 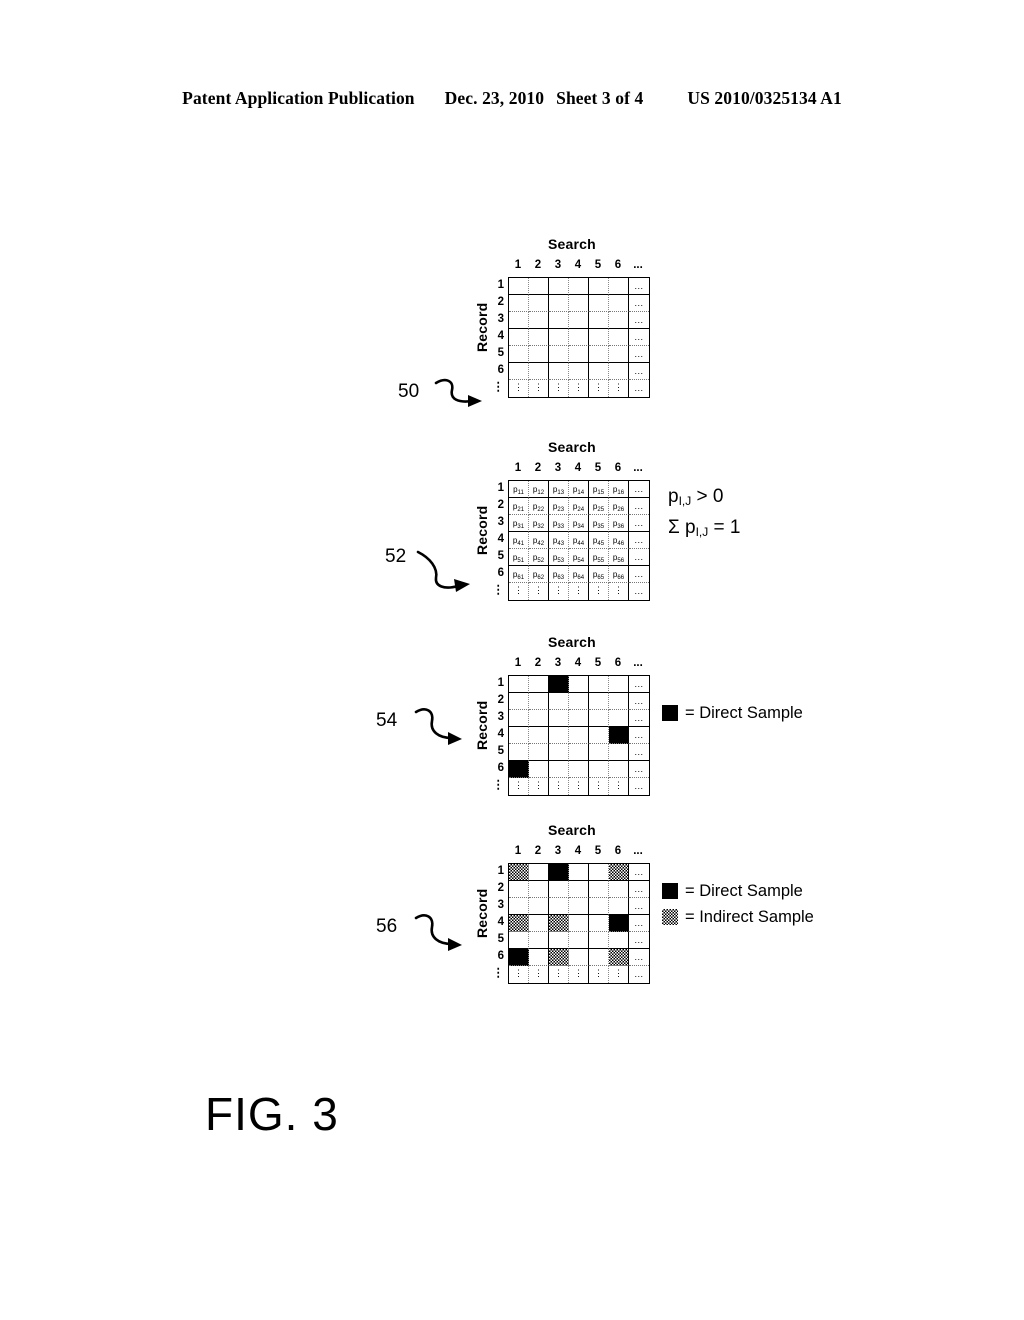 What do you see at coordinates (518, 468) in the screenshot?
I see `col-header: 1` at bounding box center [518, 468].